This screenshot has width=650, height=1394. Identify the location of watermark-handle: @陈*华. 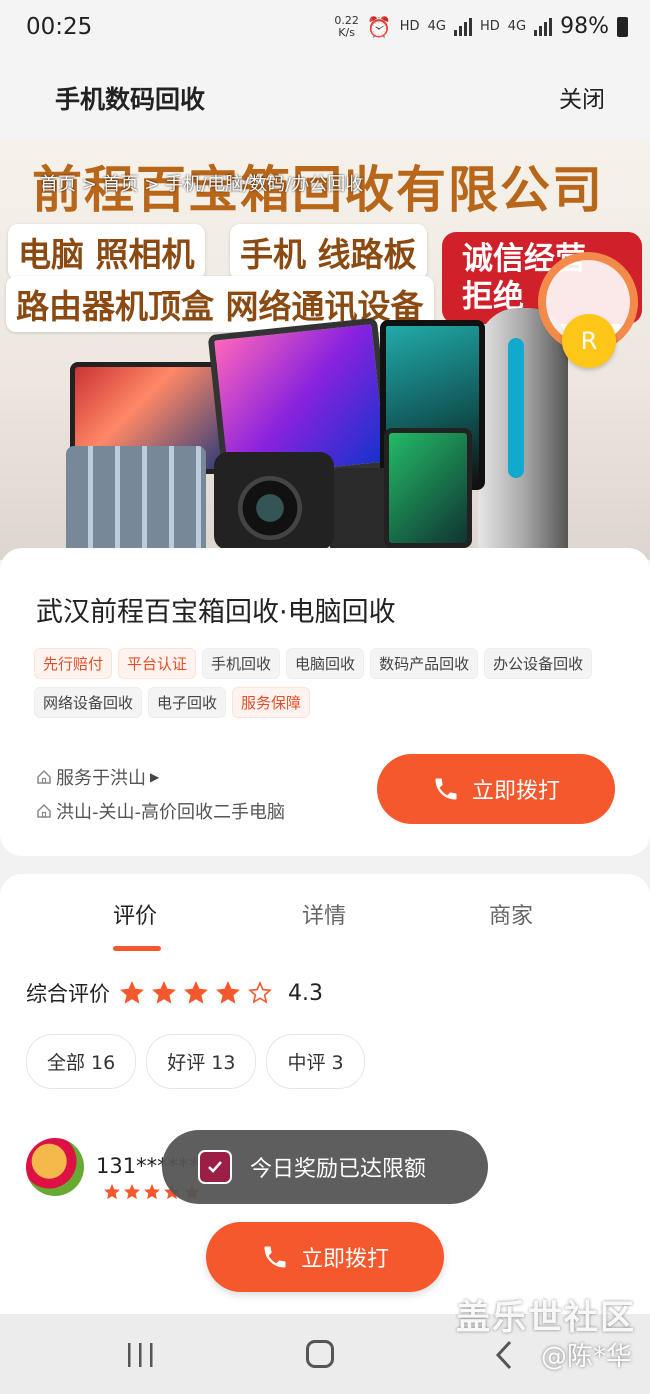
(586, 1357).